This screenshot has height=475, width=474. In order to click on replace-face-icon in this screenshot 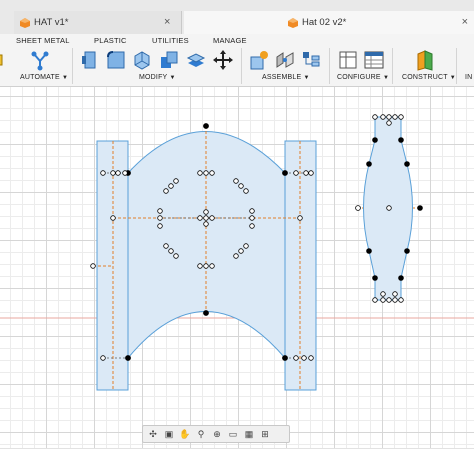, I will do `click(196, 60)`.